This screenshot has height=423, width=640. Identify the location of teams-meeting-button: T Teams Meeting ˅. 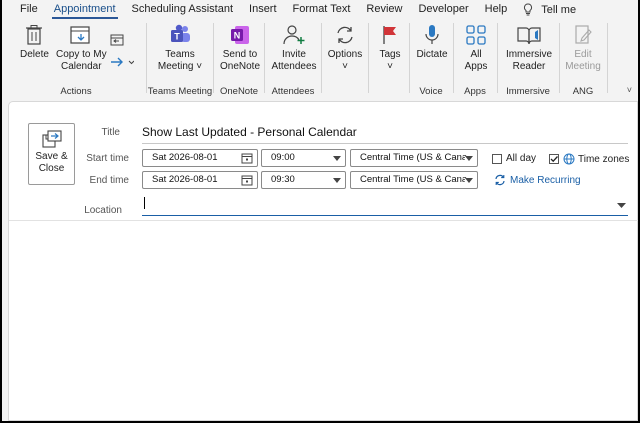
(180, 46).